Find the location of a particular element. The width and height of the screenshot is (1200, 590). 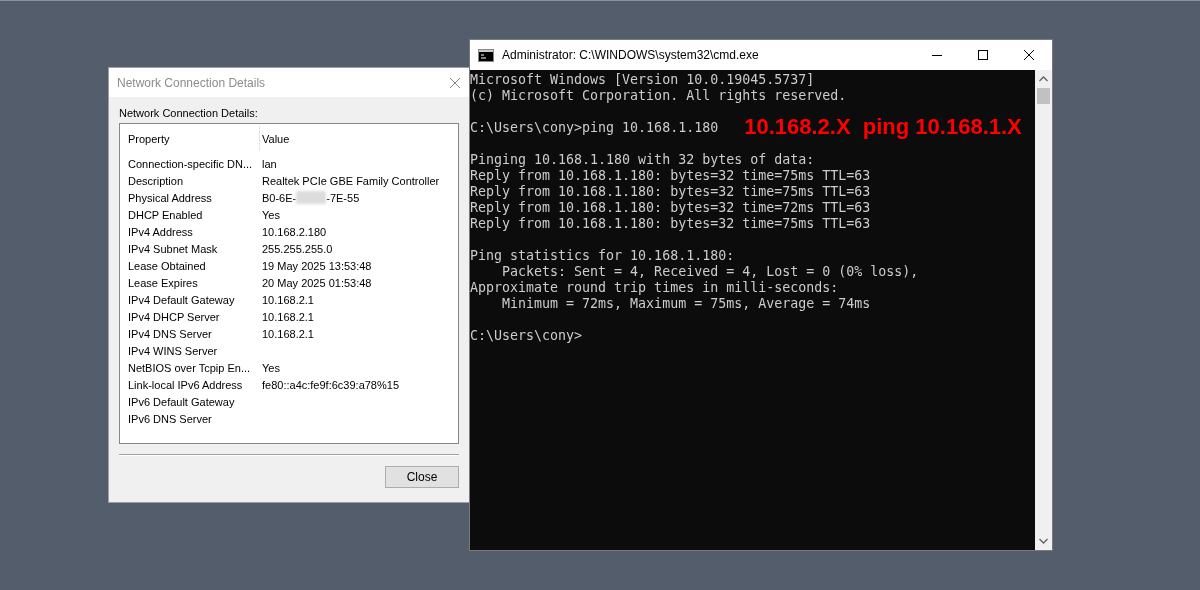

property-cell-text: Physical Address is located at coordinates (170, 197).